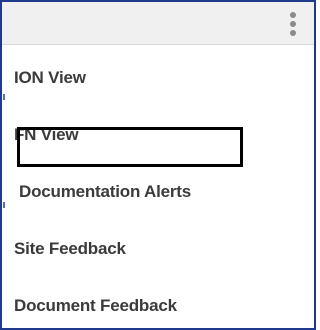 This screenshot has width=320, height=330. What do you see at coordinates (158, 23) in the screenshot?
I see `menu-header-bar` at bounding box center [158, 23].